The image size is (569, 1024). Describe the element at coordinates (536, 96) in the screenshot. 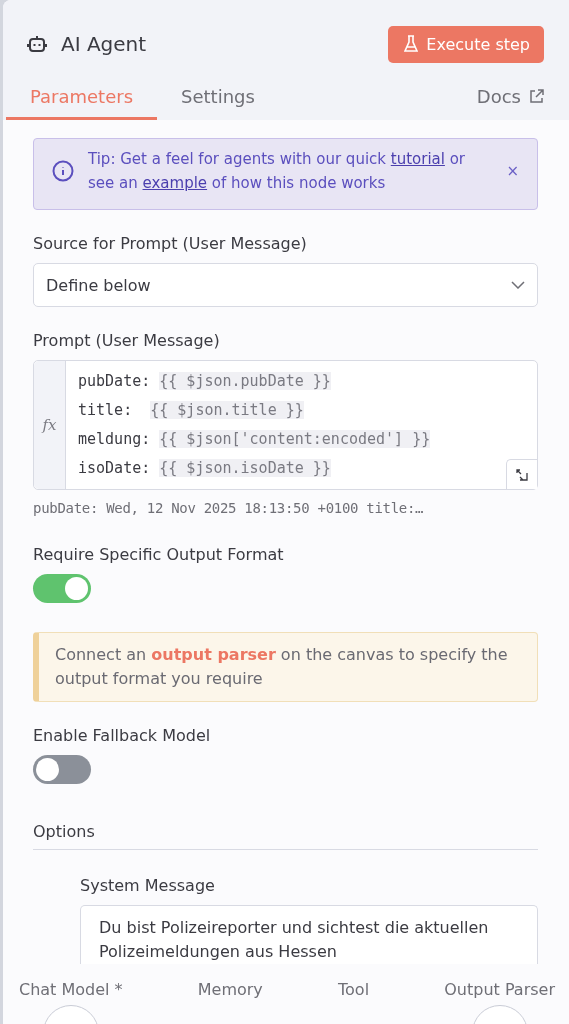

I see `external-link-icon` at that location.